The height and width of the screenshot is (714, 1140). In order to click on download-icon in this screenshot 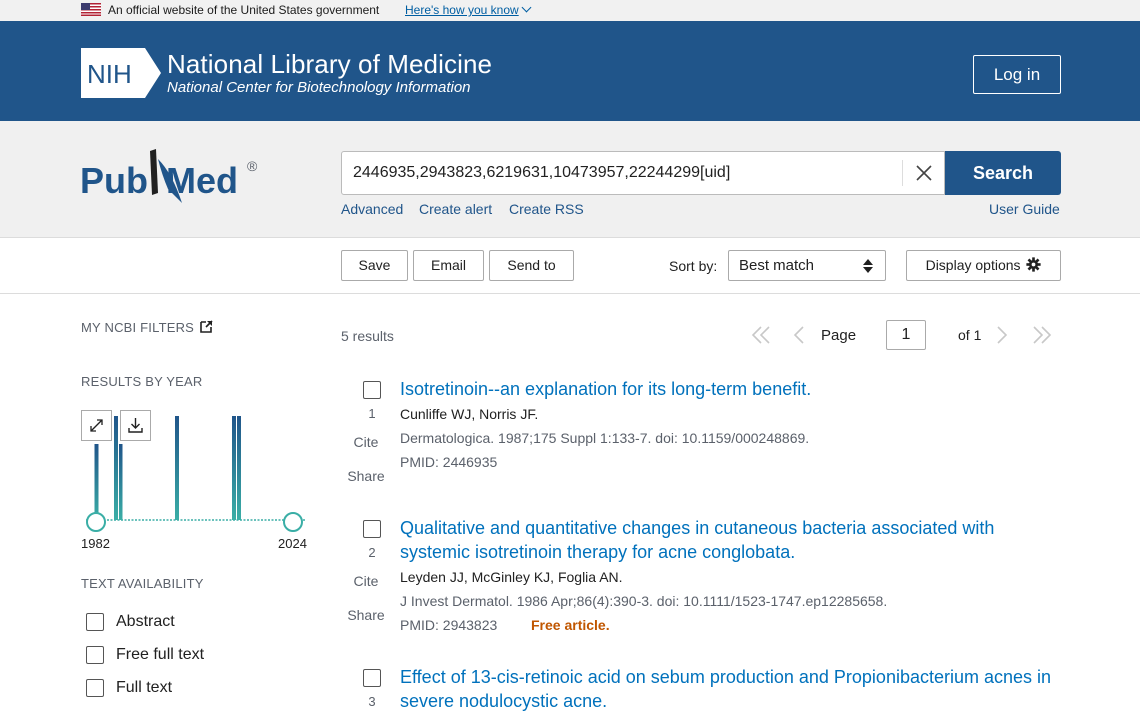, I will do `click(135, 425)`.